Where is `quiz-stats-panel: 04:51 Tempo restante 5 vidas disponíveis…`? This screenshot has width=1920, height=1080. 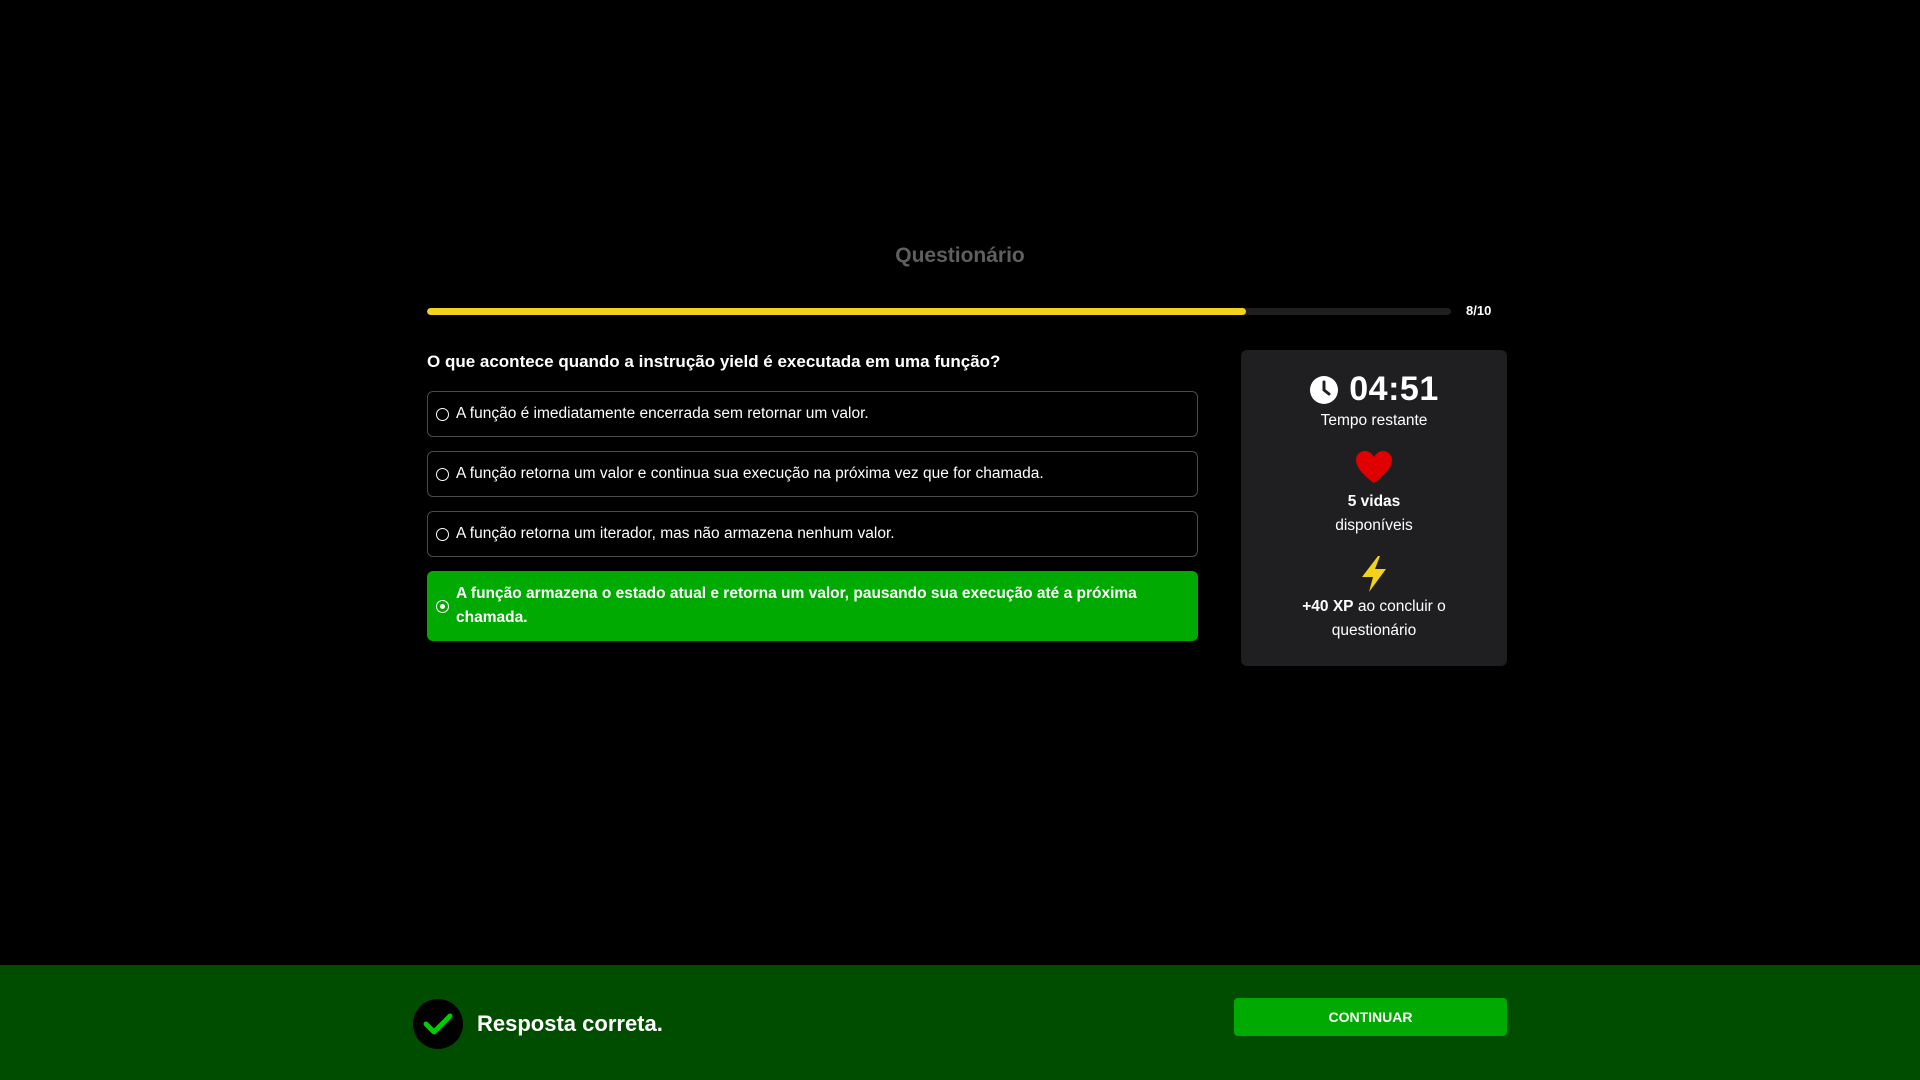
quiz-stats-panel: 04:51 Tempo restante 5 vidas disponíveis… is located at coordinates (1374, 508).